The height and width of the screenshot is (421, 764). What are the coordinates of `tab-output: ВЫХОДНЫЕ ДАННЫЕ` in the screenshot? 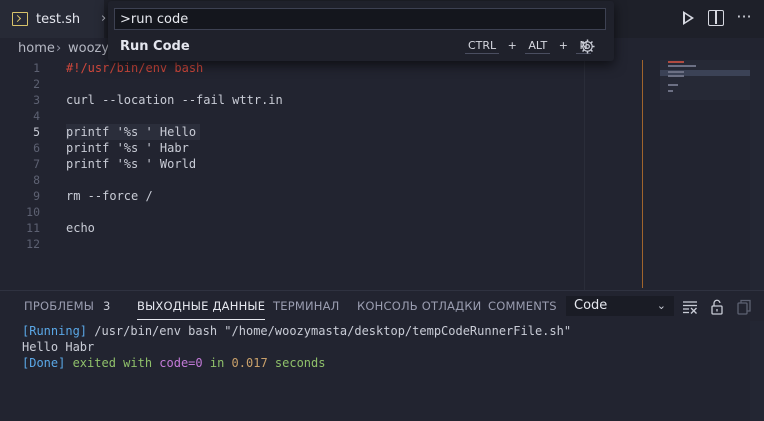 It's located at (201, 309).